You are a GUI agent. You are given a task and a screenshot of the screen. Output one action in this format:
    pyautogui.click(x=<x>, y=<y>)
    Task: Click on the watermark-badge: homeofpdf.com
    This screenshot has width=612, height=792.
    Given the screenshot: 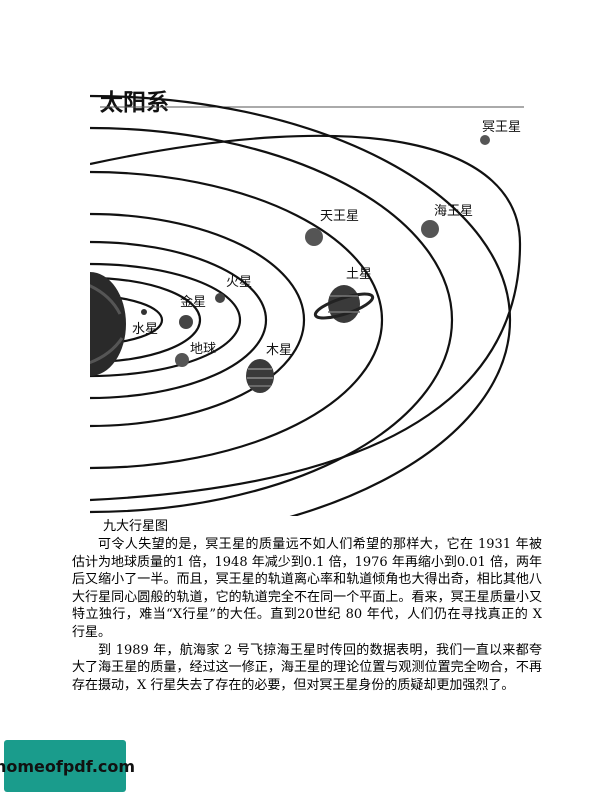 What is the action you would take?
    pyautogui.click(x=67, y=766)
    